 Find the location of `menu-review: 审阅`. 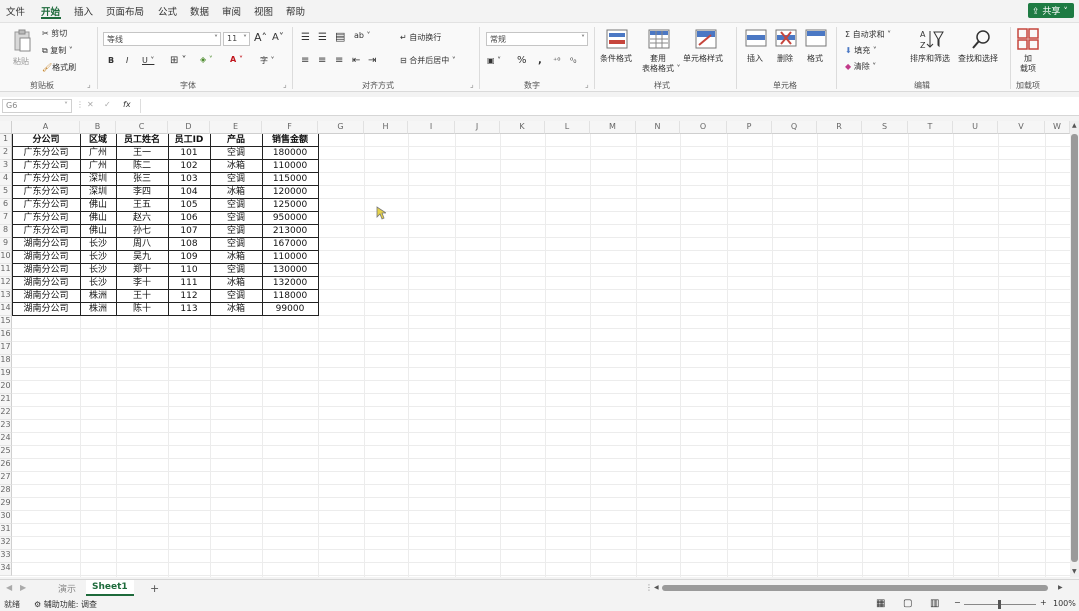

menu-review: 审阅 is located at coordinates (231, 11).